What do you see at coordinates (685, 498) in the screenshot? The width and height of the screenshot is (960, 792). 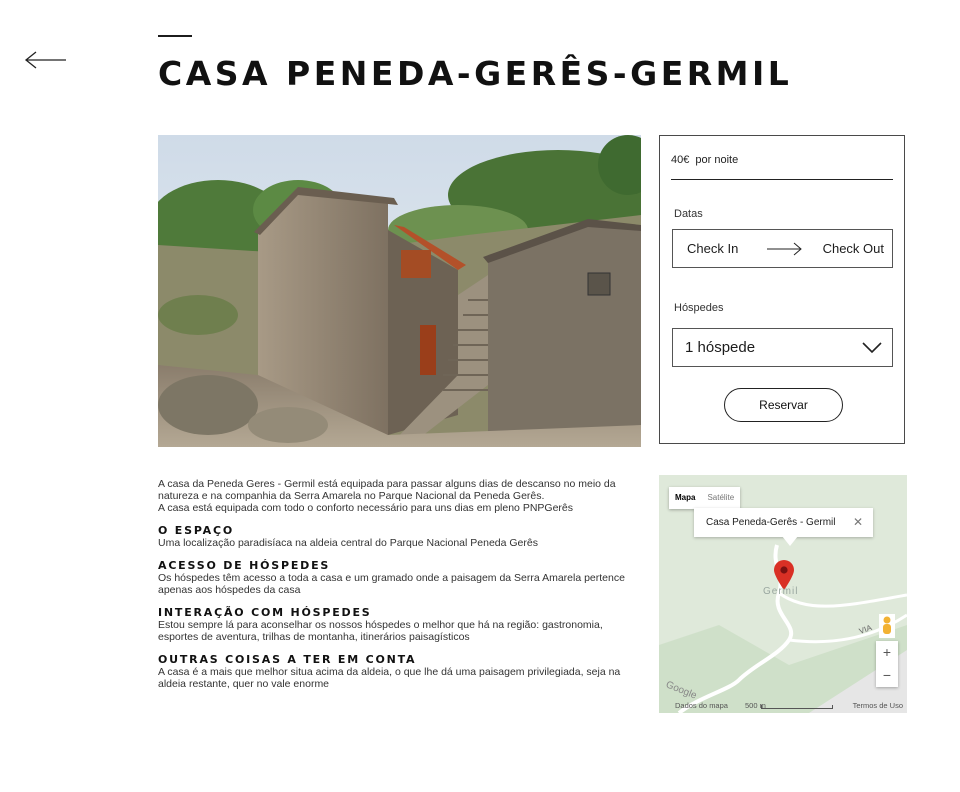 I see `map-tab: Mapa` at bounding box center [685, 498].